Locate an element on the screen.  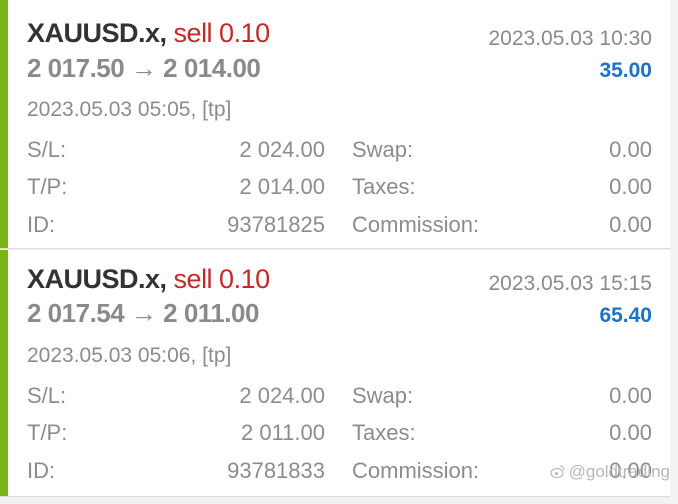
watermark: @goldtrading is located at coordinates (610, 472).